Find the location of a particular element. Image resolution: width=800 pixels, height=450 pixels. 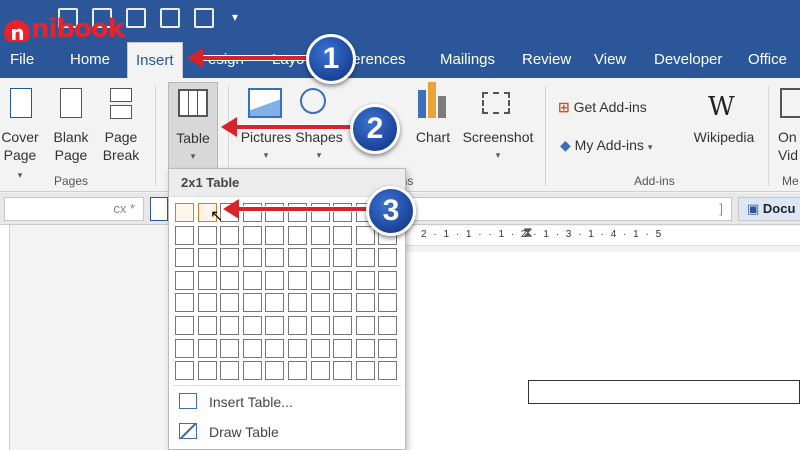

touch-mode-icon is located at coordinates (170, 18).